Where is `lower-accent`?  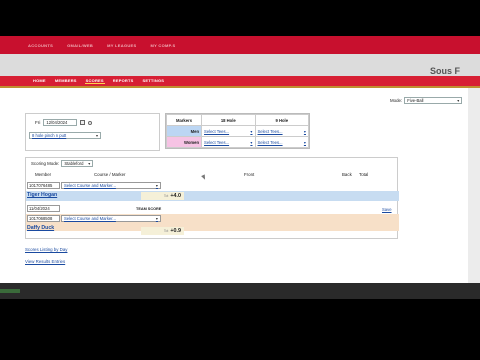
lower-accent is located at coordinates (10, 291).